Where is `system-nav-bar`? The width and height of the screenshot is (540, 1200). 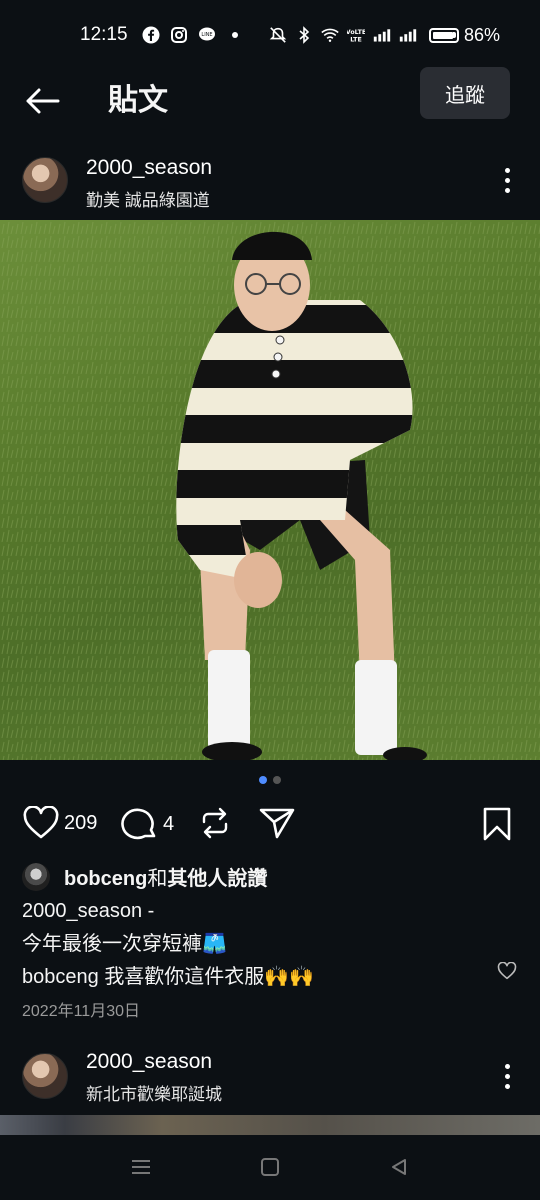 system-nav-bar is located at coordinates (270, 1167).